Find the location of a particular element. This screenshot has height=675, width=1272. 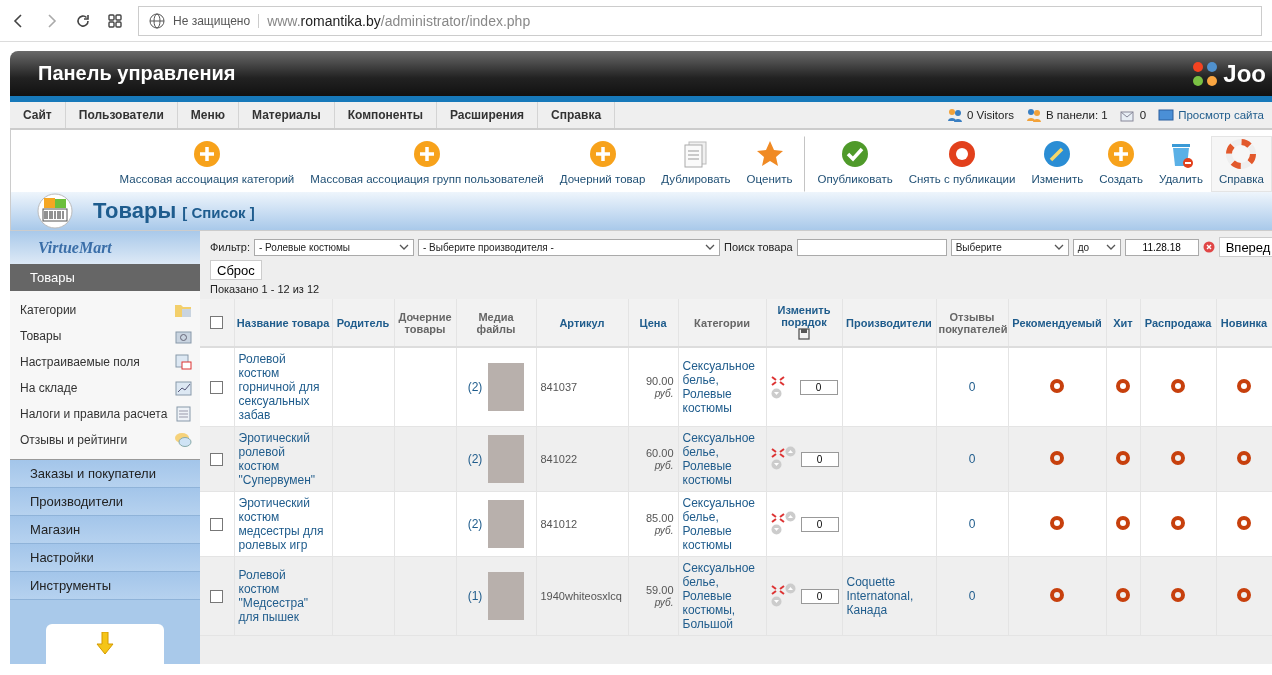

date-operator-select: до is located at coordinates (1096, 247).